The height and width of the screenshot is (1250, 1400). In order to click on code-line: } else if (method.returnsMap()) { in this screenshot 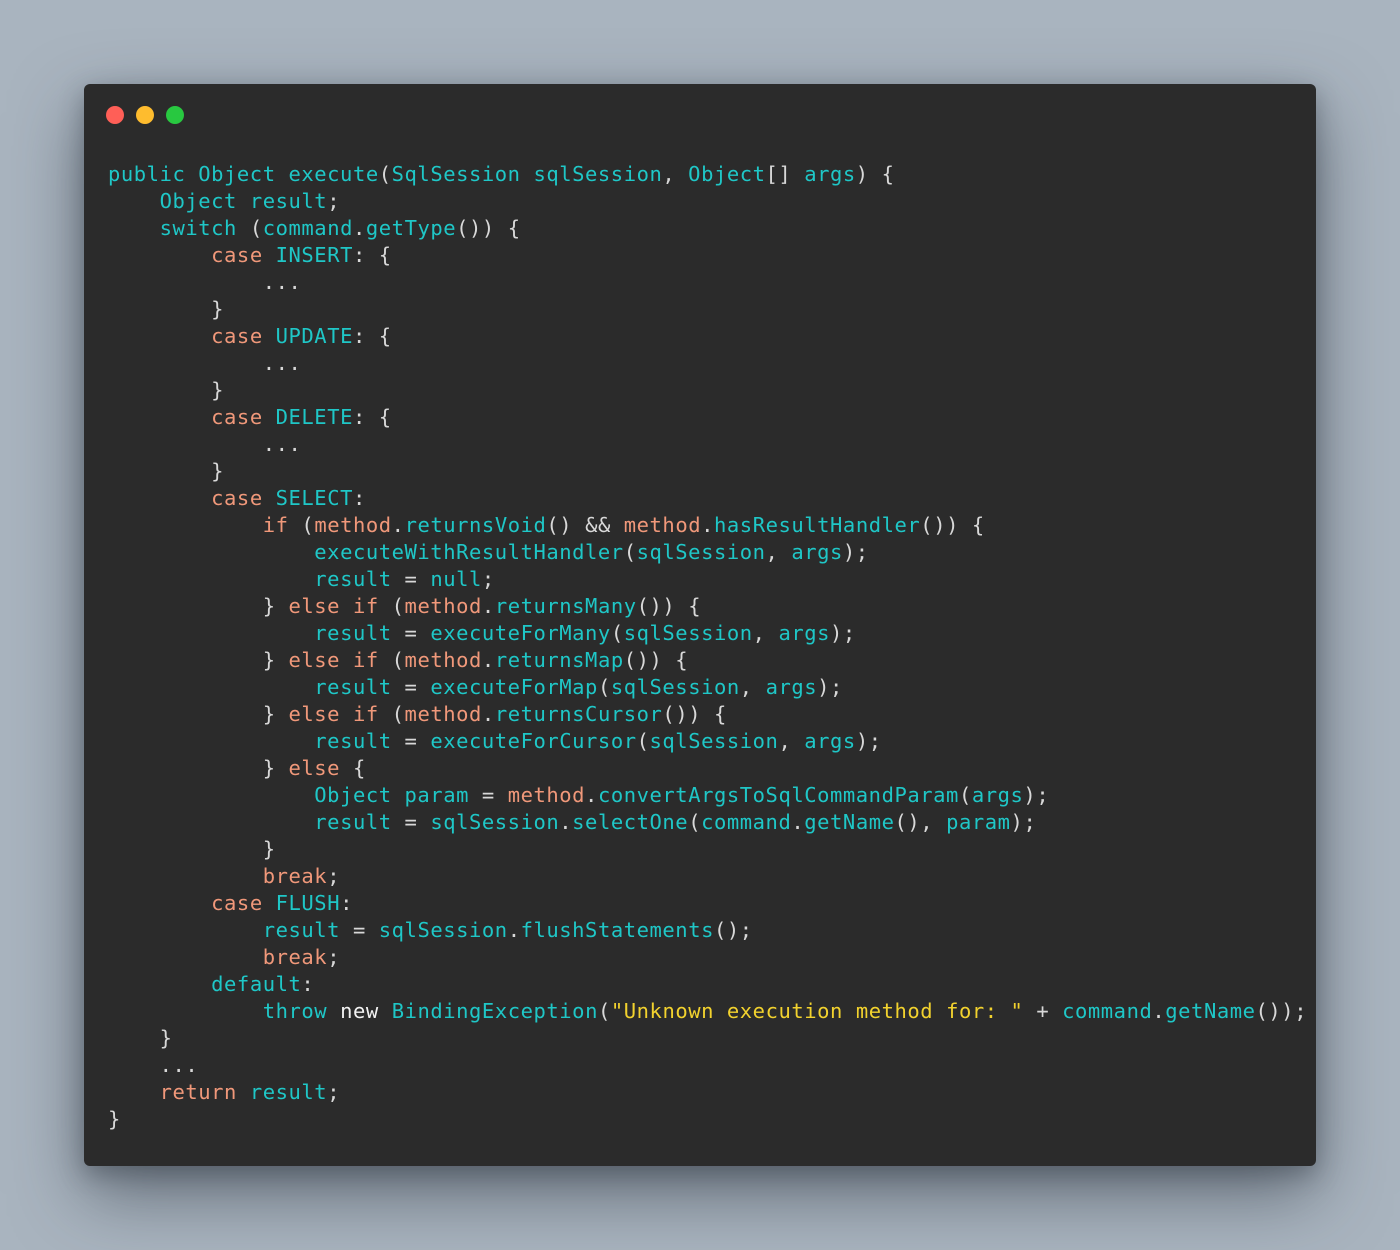, I will do `click(707, 660)`.